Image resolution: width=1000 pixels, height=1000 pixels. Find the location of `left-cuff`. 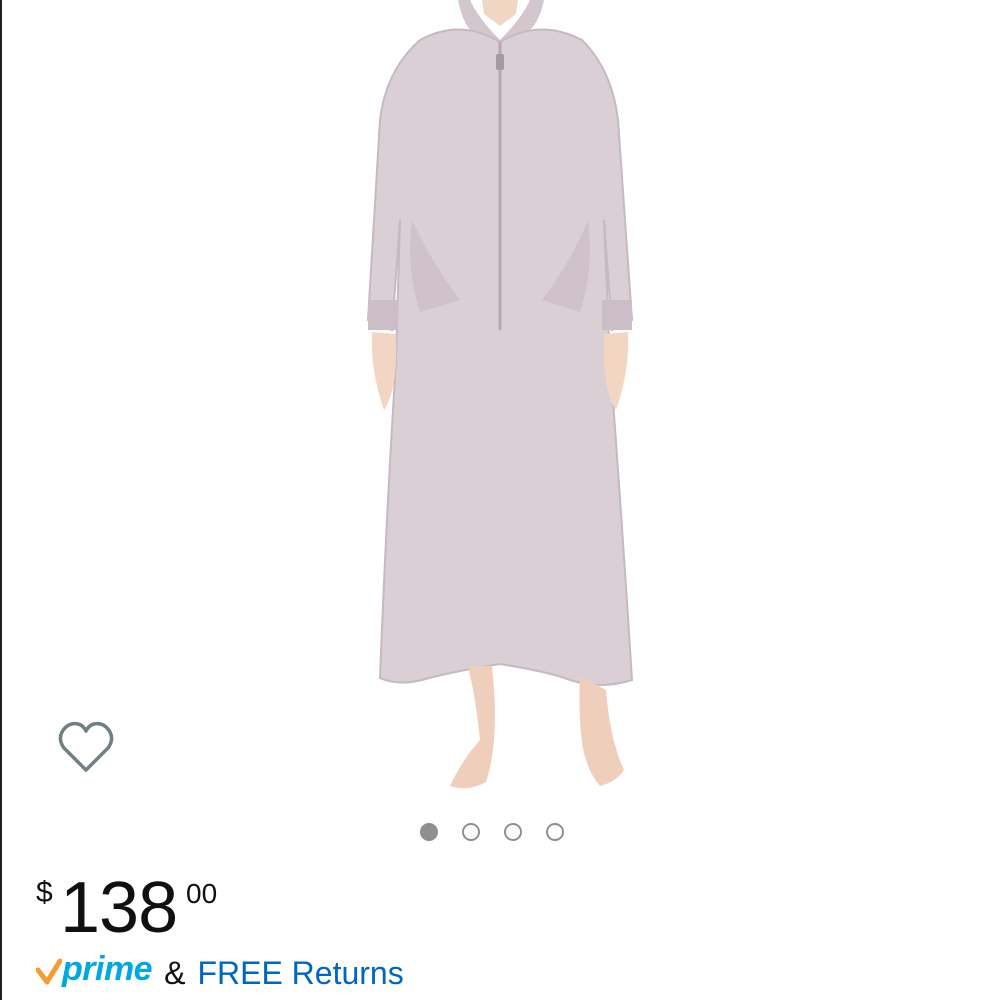

left-cuff is located at coordinates (383, 315).